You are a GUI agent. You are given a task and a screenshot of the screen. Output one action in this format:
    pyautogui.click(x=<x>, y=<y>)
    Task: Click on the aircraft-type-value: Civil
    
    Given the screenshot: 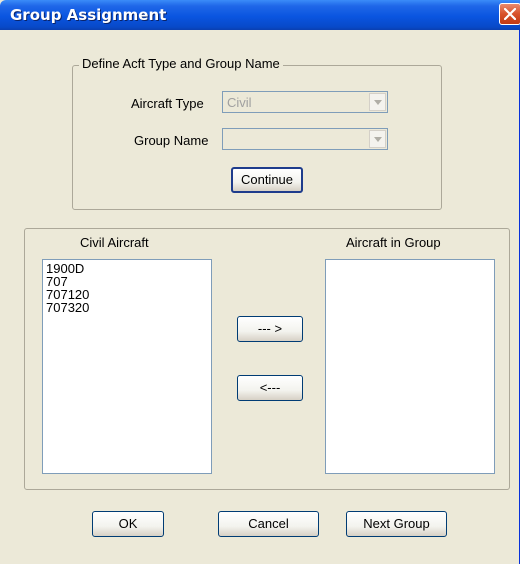 What is the action you would take?
    pyautogui.click(x=239, y=102)
    